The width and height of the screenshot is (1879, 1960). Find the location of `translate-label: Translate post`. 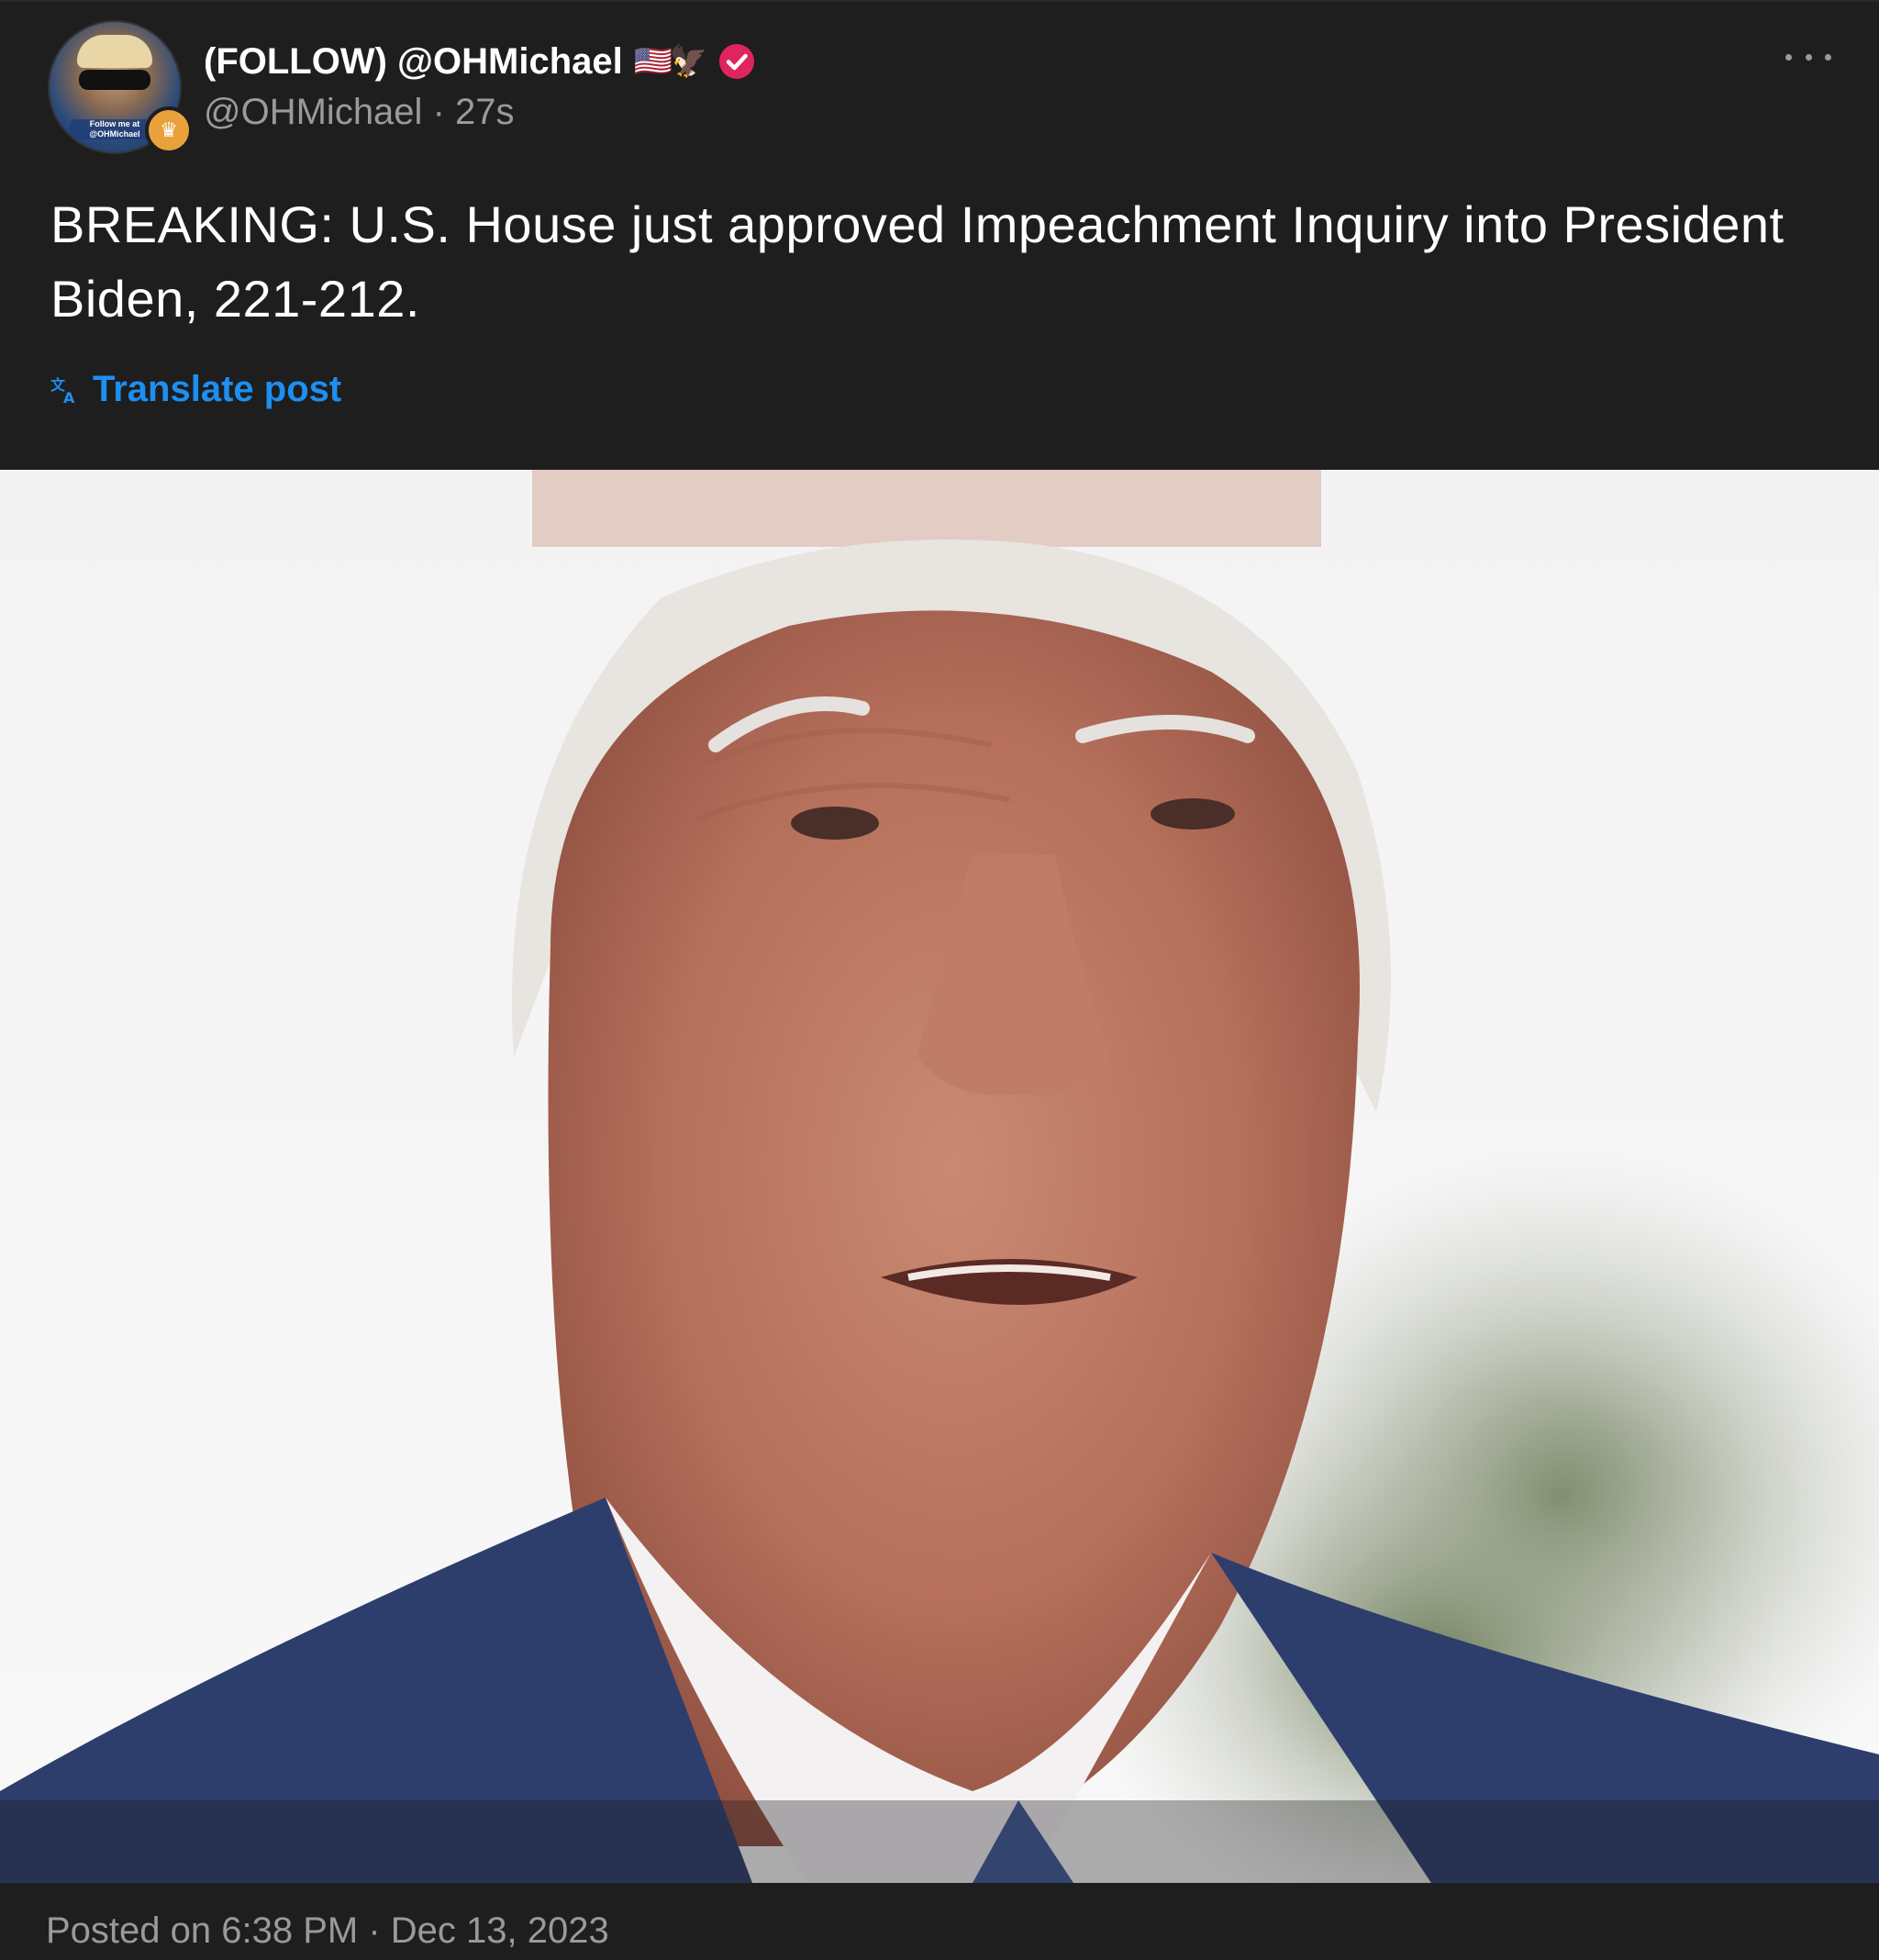

translate-label: Translate post is located at coordinates (217, 389).